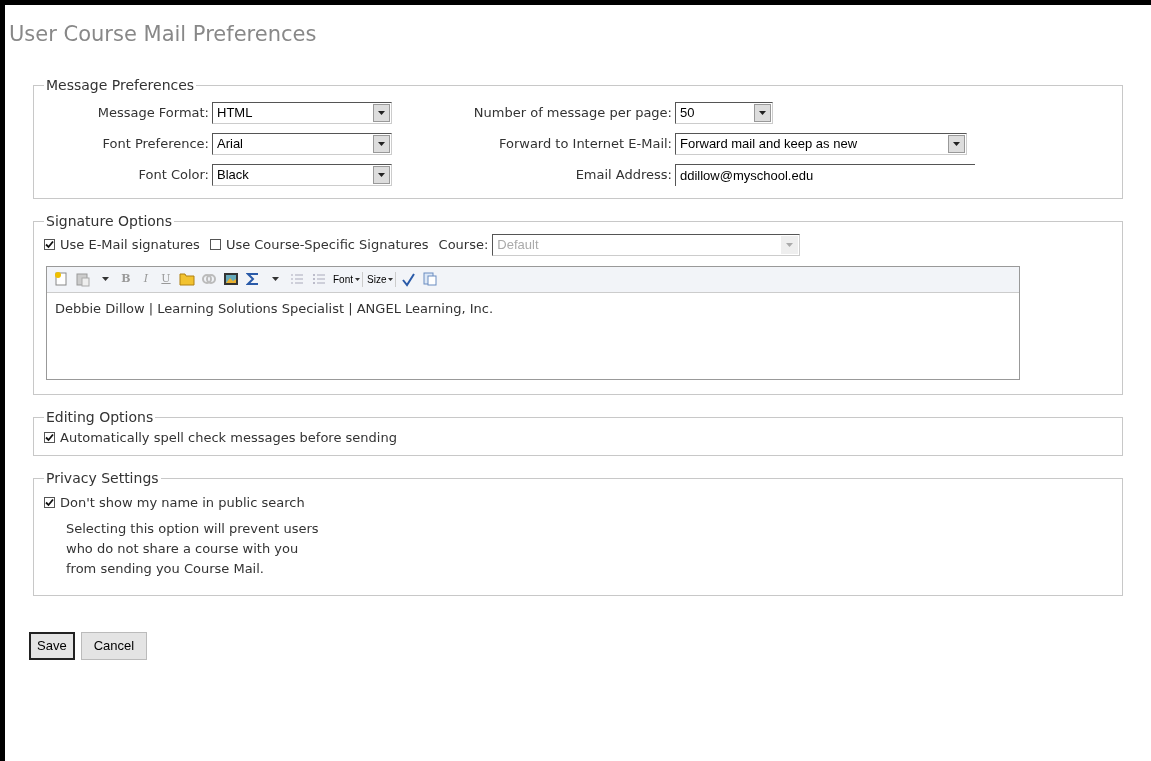  I want to click on page-title: User Course Mail Preferences, so click(163, 34).